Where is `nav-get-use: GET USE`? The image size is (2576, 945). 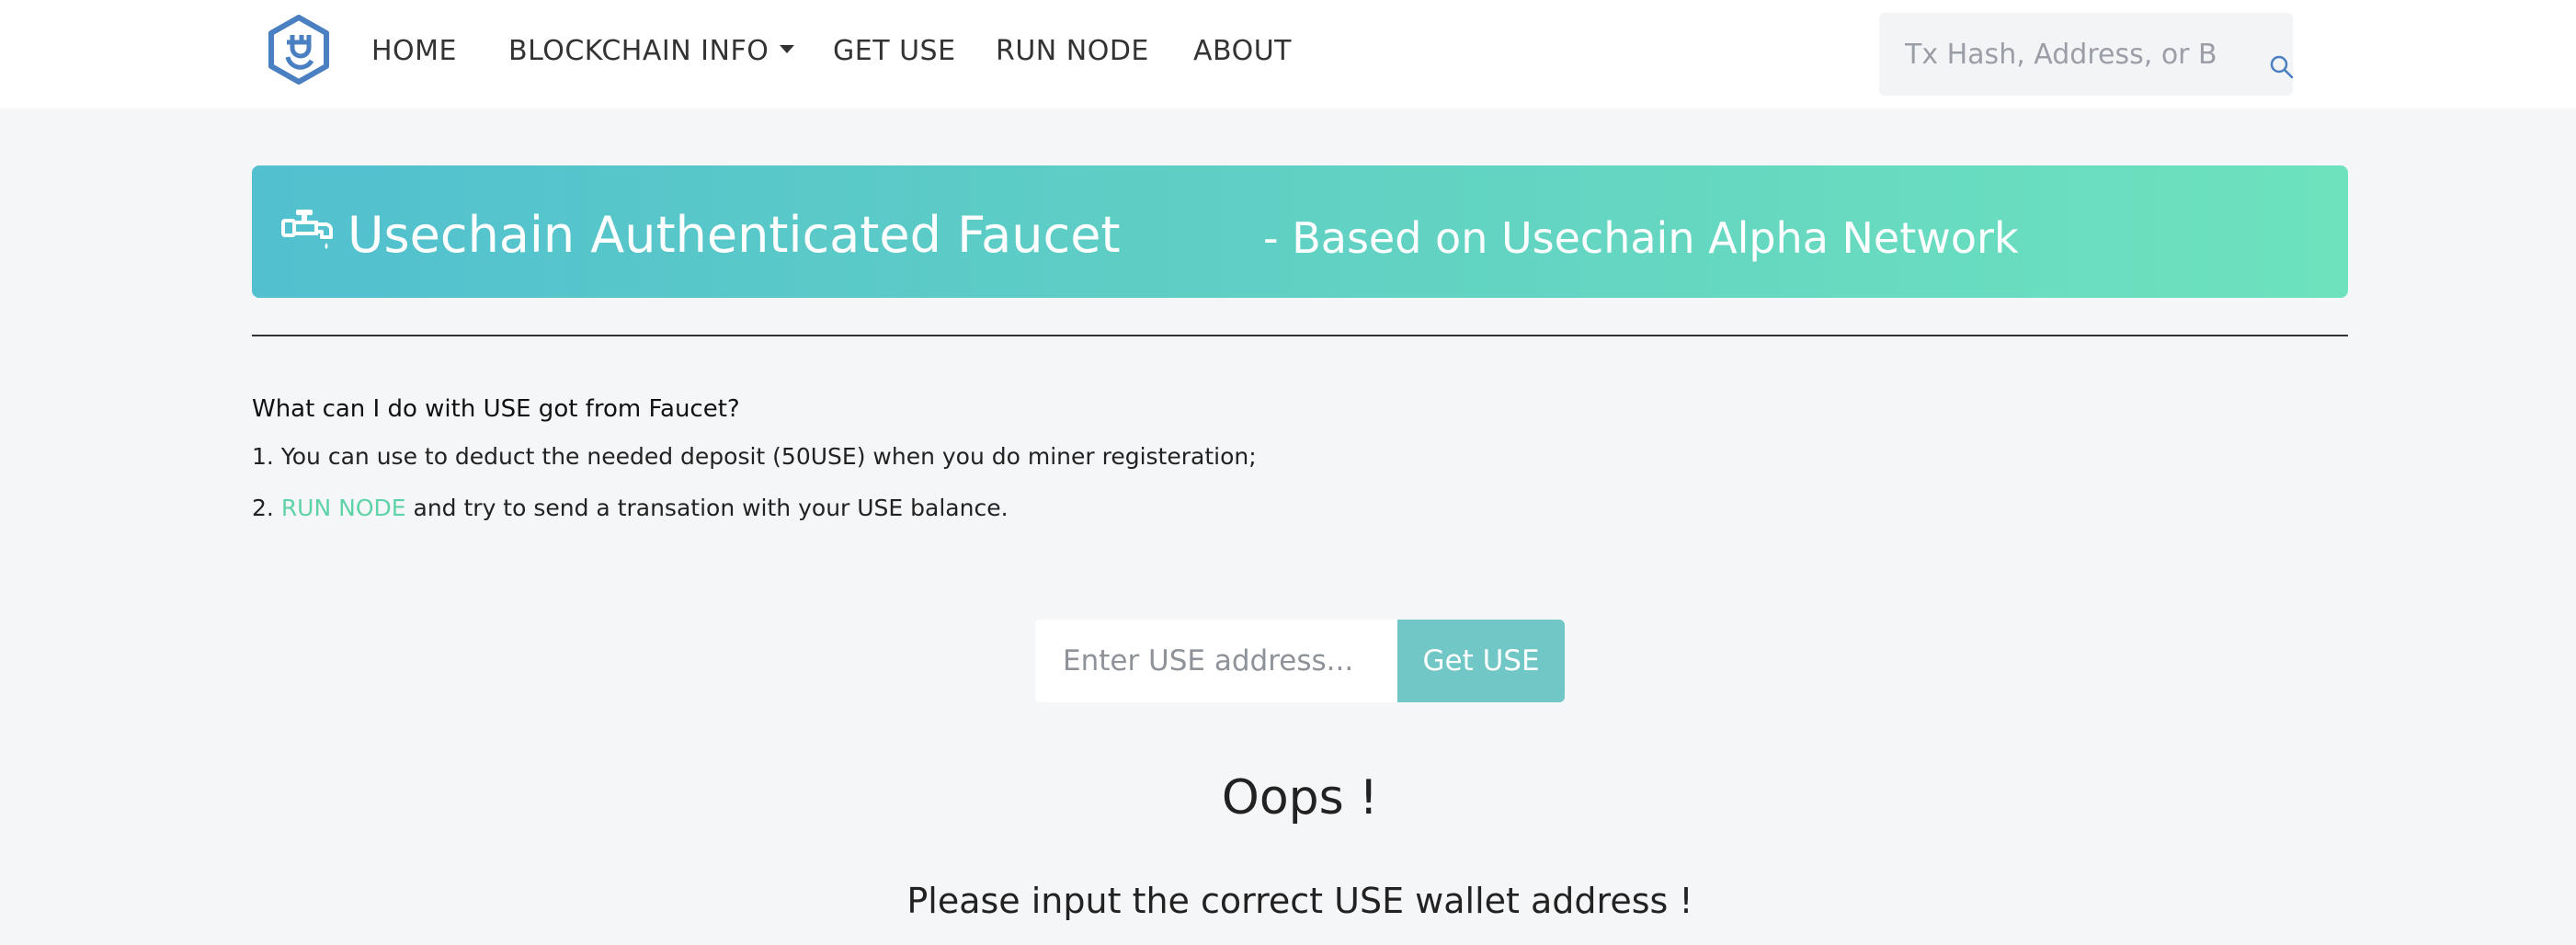
nav-get-use: GET USE is located at coordinates (894, 51).